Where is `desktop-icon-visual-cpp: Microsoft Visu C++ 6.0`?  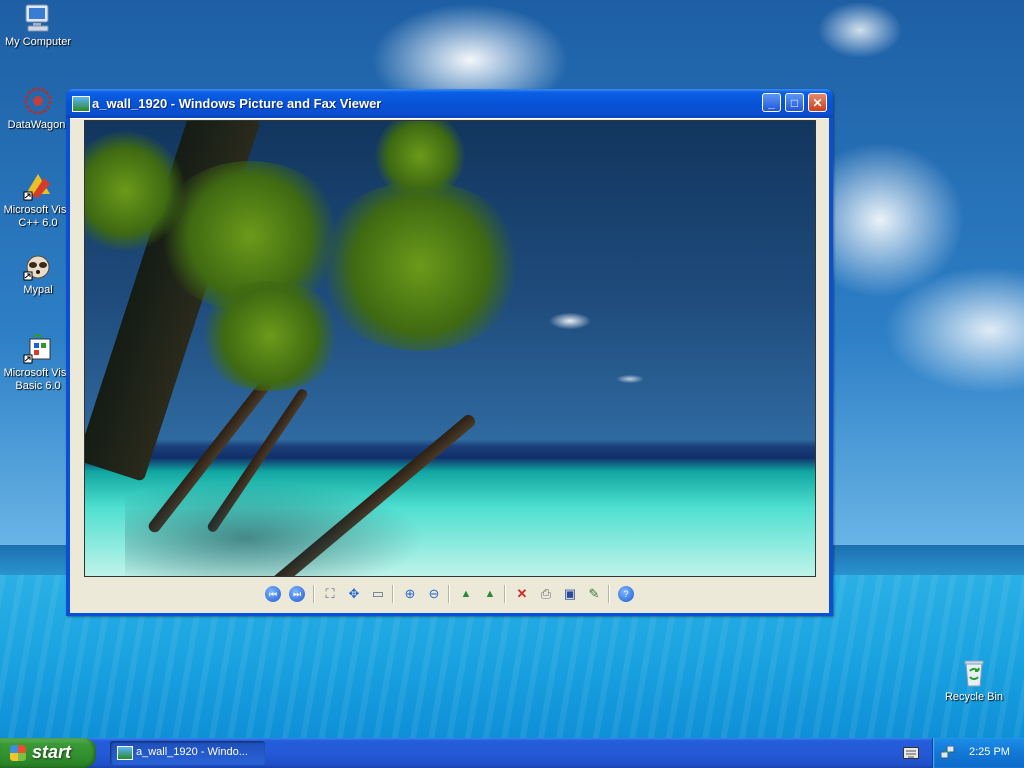
desktop-icon-visual-cpp: Microsoft Visu C++ 6.0 is located at coordinates (38, 200).